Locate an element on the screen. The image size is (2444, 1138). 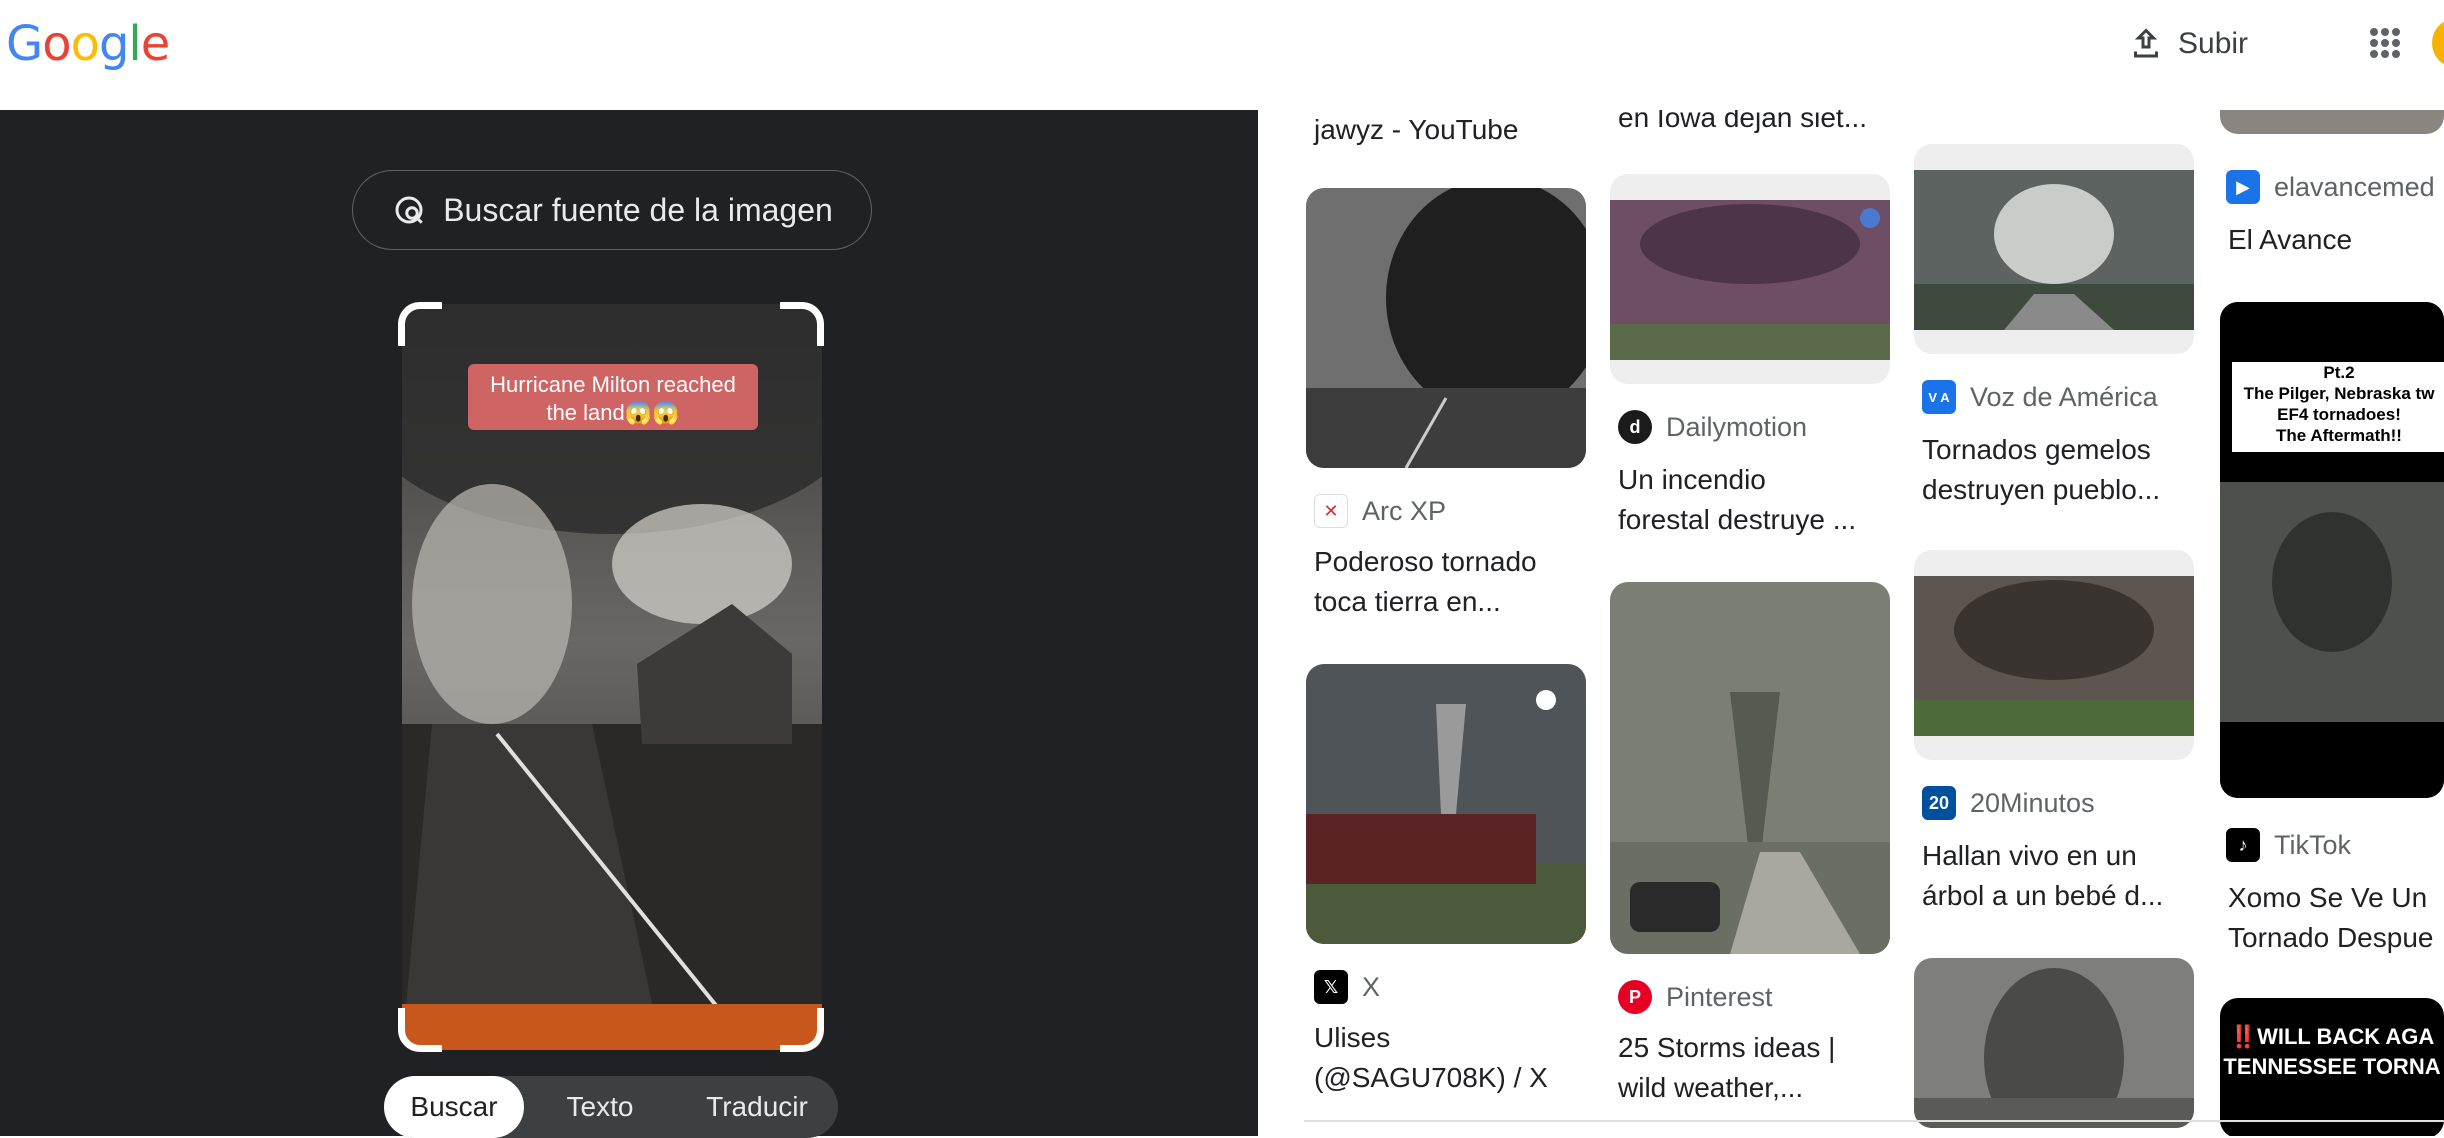
result-source: ▶ elavancemed is located at coordinates (2330, 187).